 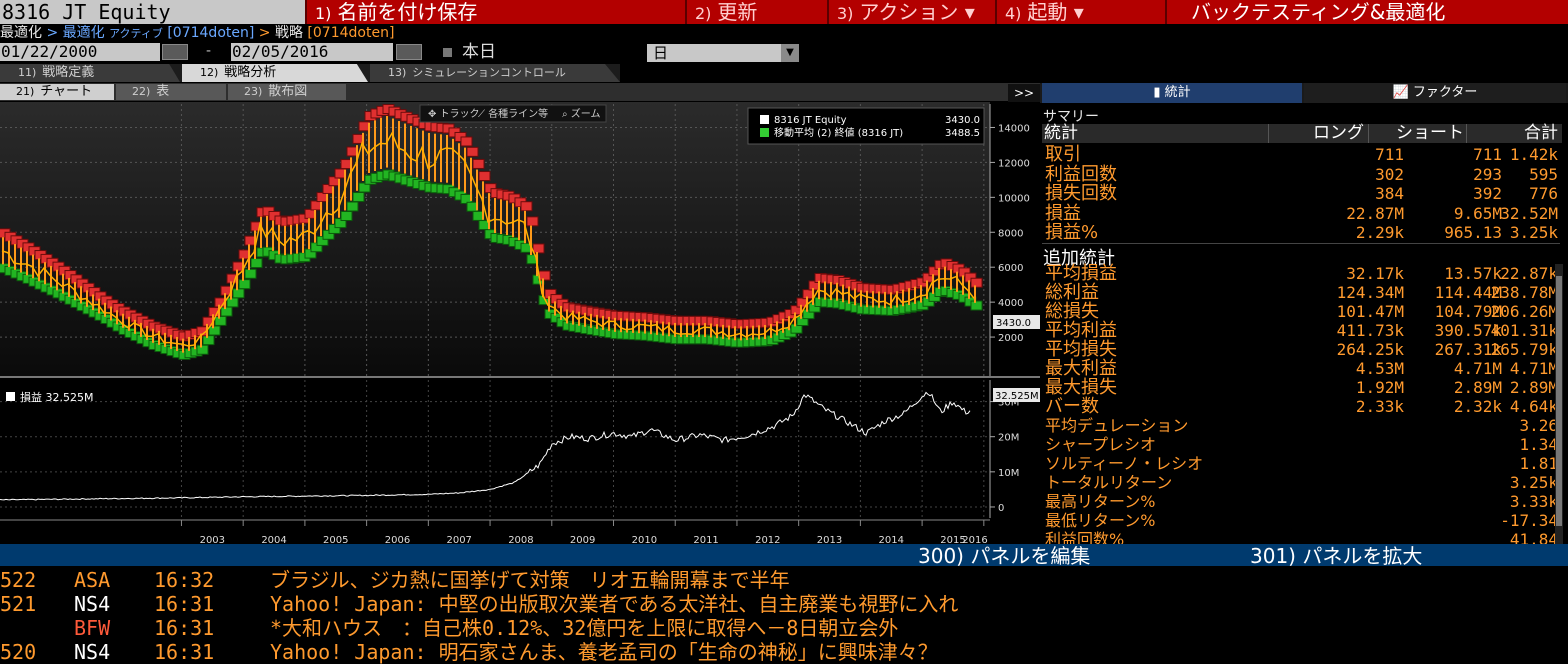 I want to click on today-label: 本日, so click(x=479, y=52).